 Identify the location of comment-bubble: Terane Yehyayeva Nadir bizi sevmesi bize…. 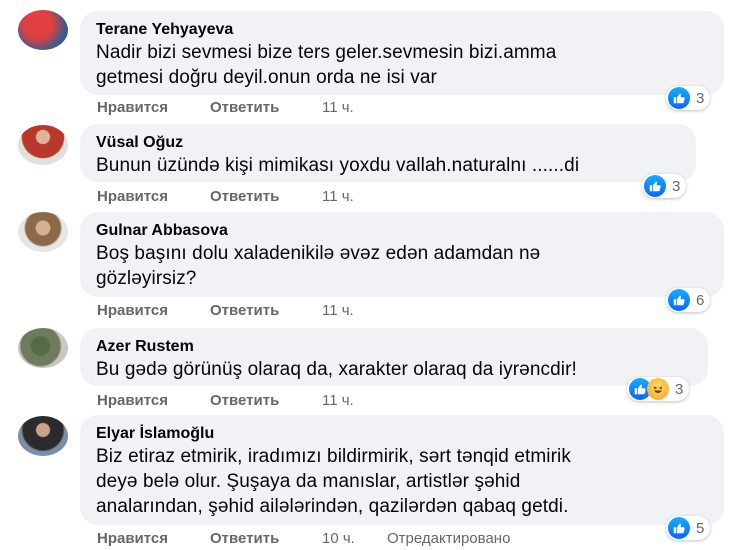
(402, 53).